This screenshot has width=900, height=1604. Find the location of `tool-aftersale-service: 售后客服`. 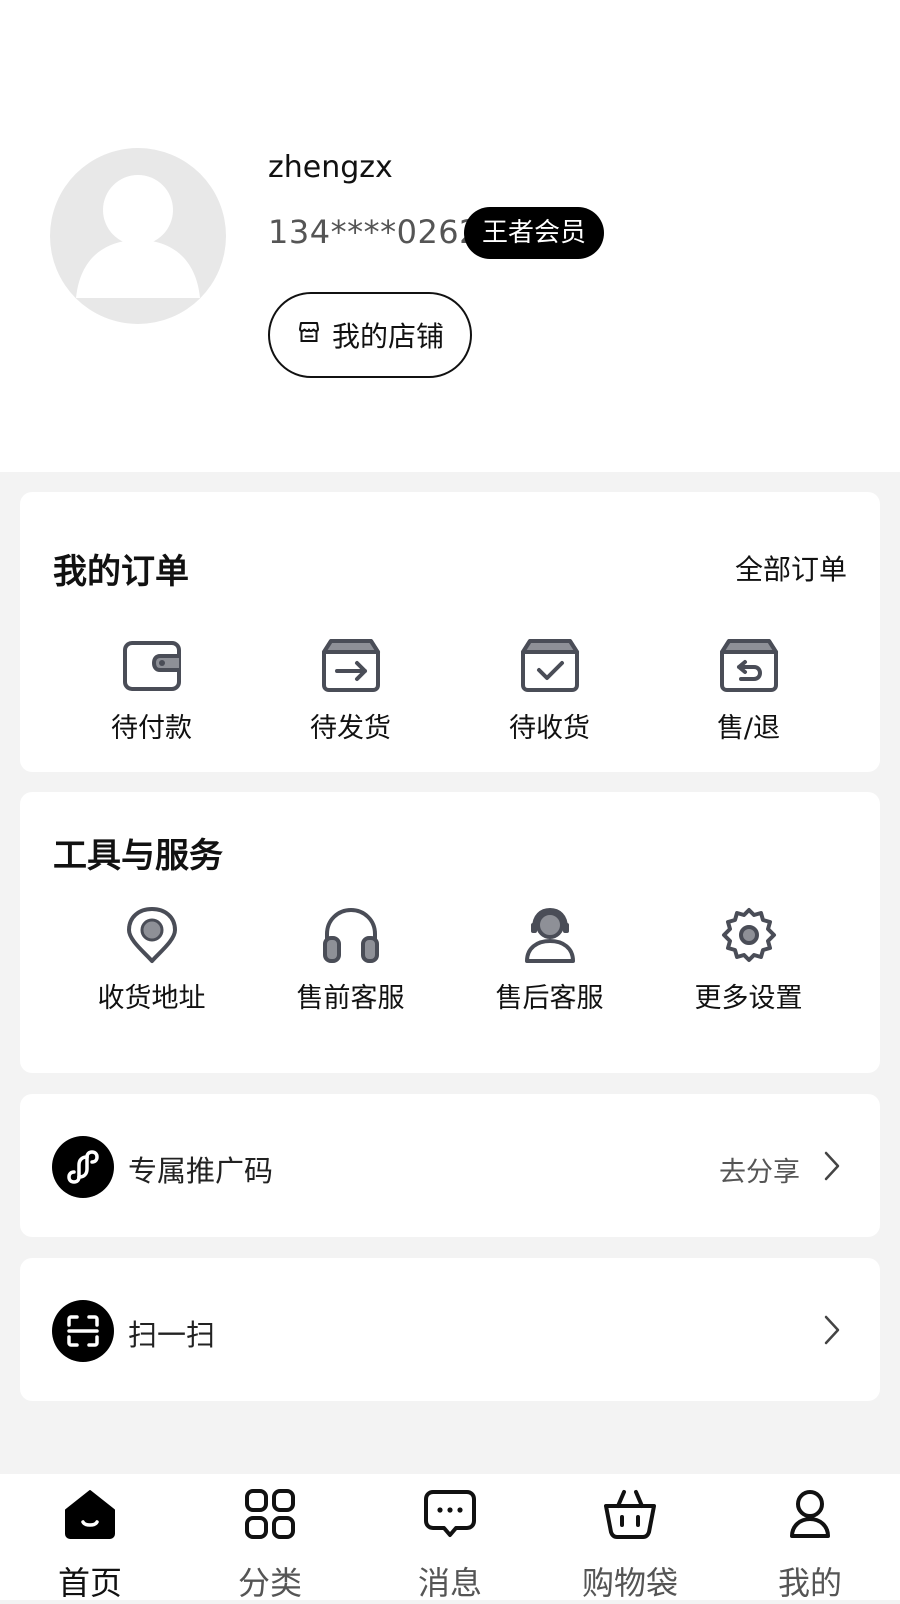

tool-aftersale-service: 售后客服 is located at coordinates (549, 960).